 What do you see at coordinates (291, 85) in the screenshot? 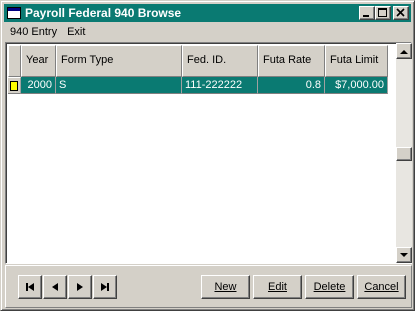
I see `cell-futa-rate: 0.8` at bounding box center [291, 85].